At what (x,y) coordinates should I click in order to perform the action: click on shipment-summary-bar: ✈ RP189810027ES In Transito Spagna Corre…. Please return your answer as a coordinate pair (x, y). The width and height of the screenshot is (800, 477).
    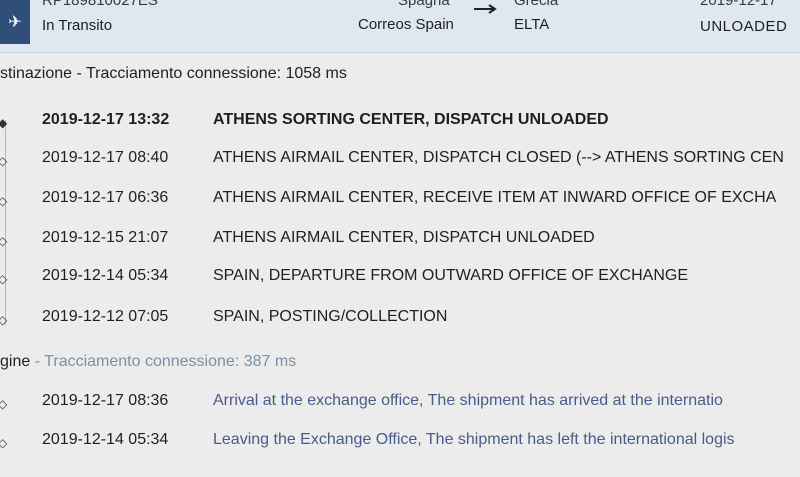
    Looking at the image, I should click on (400, 26).